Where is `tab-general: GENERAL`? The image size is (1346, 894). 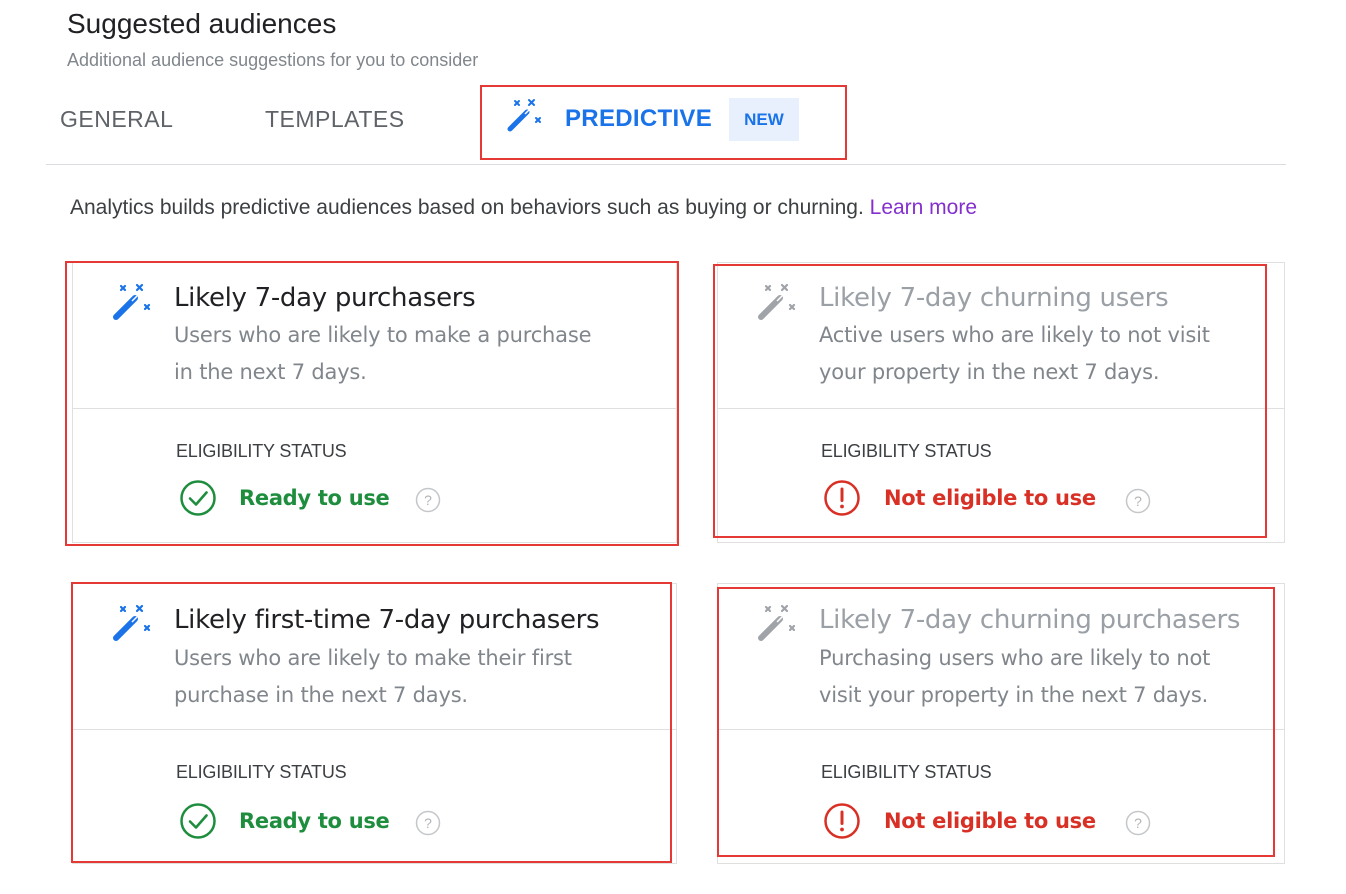 tab-general: GENERAL is located at coordinates (116, 119).